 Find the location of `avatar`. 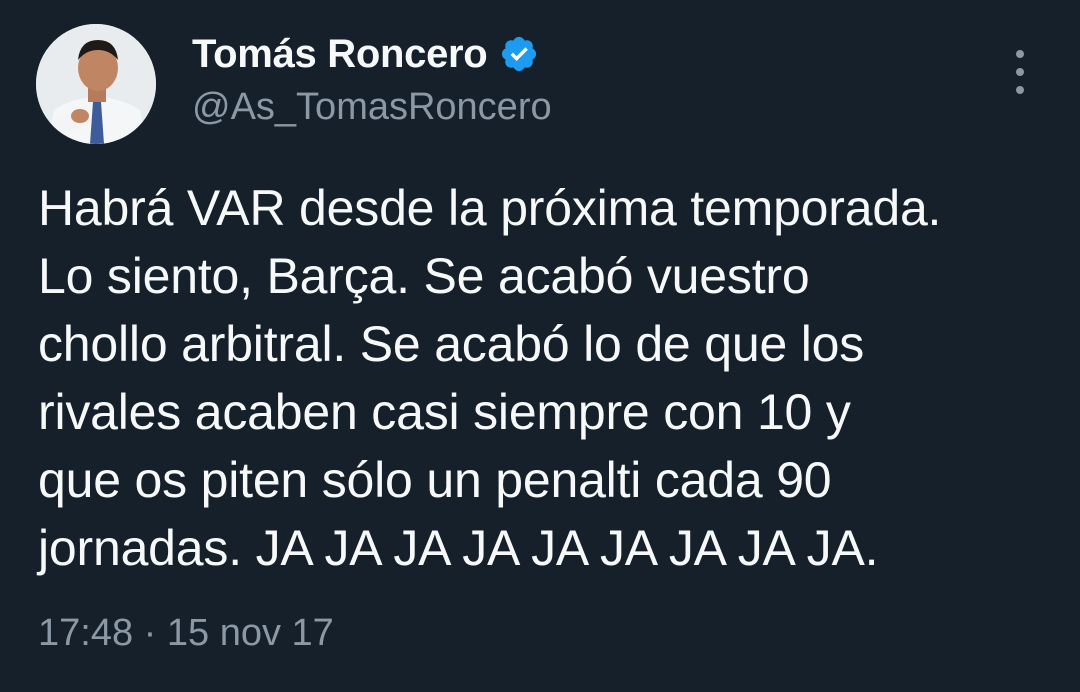

avatar is located at coordinates (96, 84).